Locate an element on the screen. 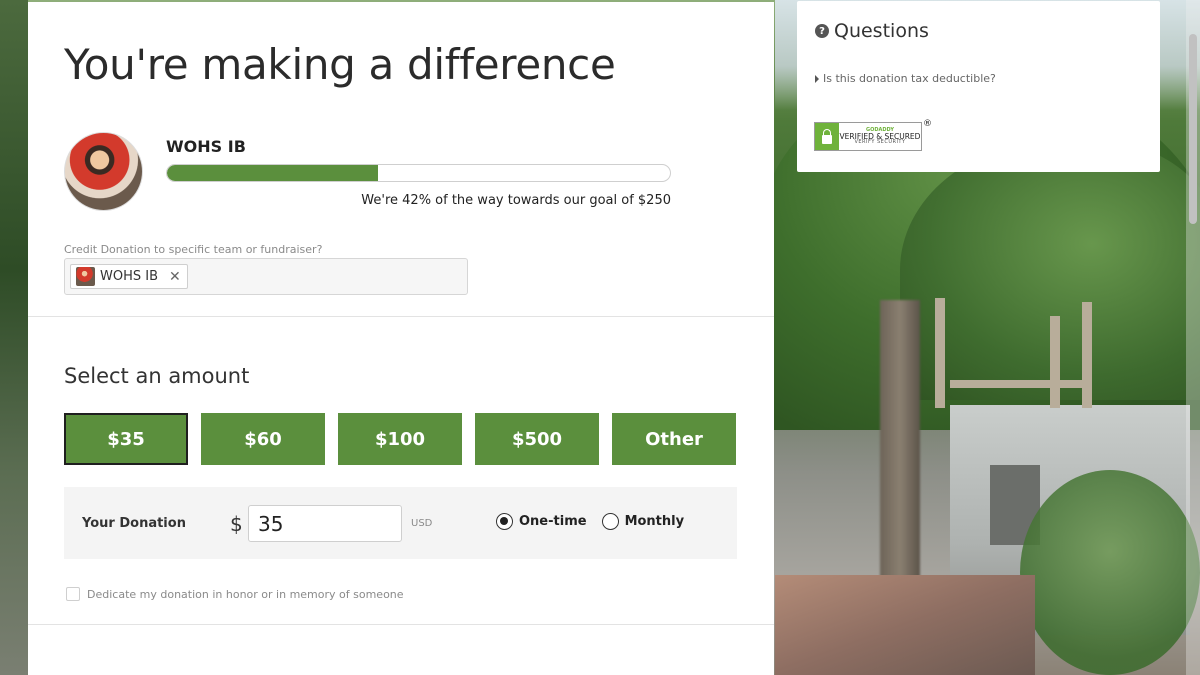 This screenshot has width=1200, height=675. frequency-options: One-time Monthly is located at coordinates (590, 521).